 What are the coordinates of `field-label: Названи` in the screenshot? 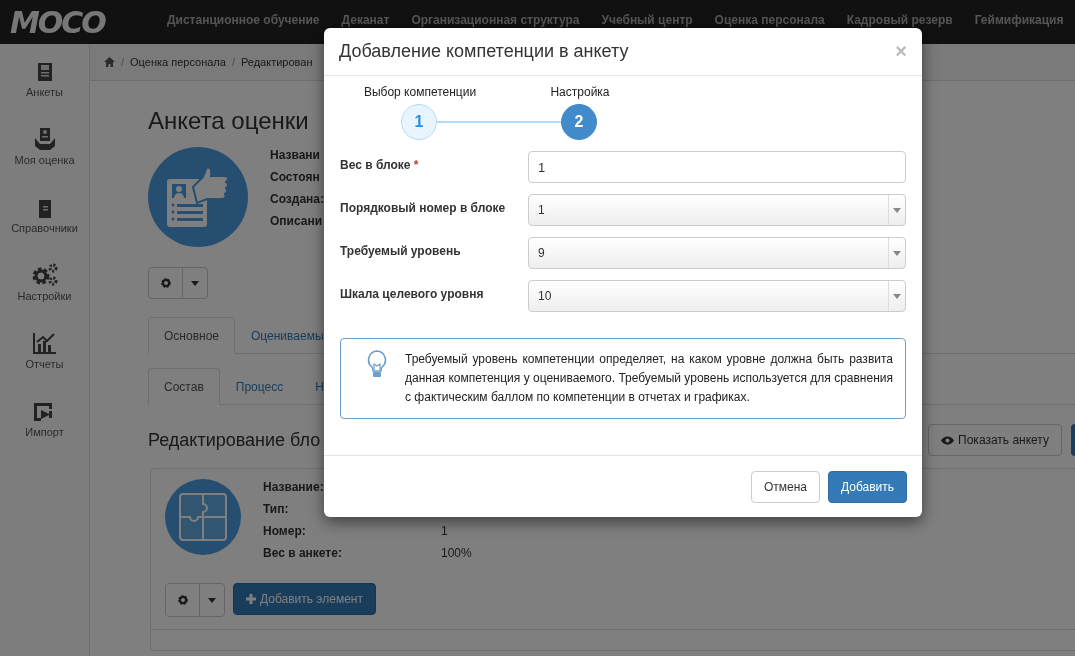 It's located at (295, 155).